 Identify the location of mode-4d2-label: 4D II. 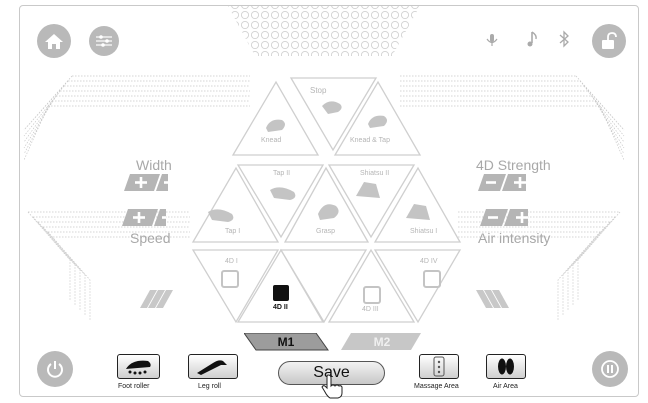
(280, 307).